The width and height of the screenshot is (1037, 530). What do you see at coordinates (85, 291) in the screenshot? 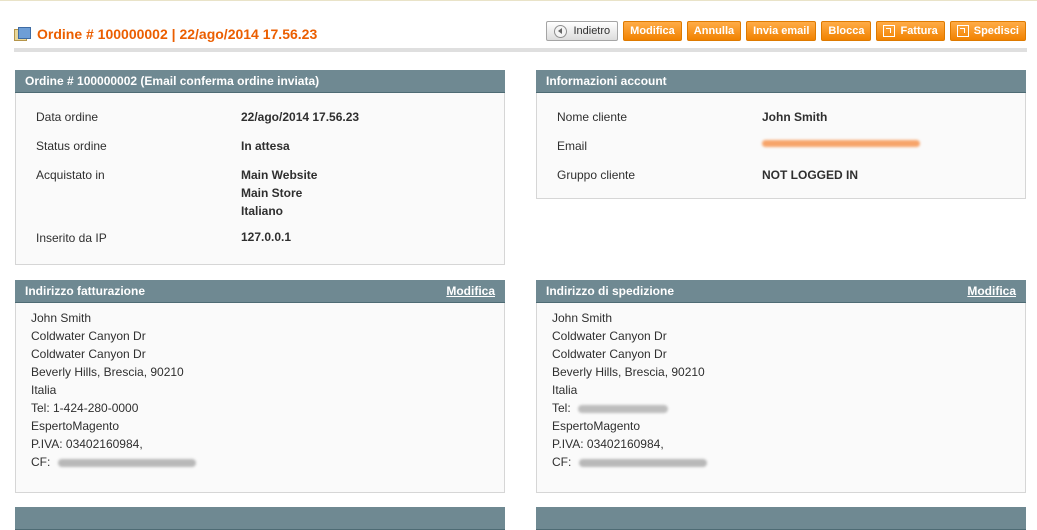
I see `billing-address-title: Indirizzo fatturazione` at bounding box center [85, 291].